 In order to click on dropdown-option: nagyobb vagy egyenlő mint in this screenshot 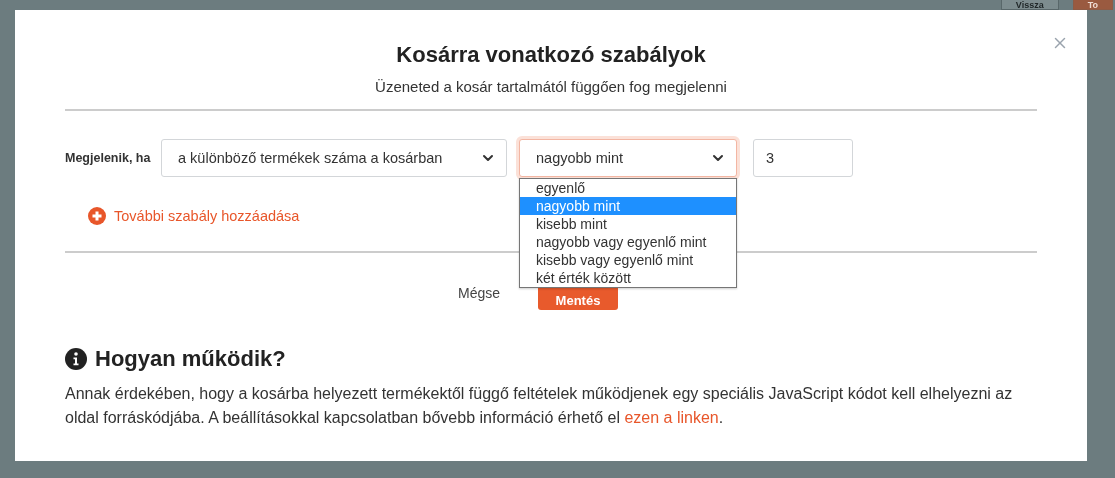, I will do `click(628, 242)`.